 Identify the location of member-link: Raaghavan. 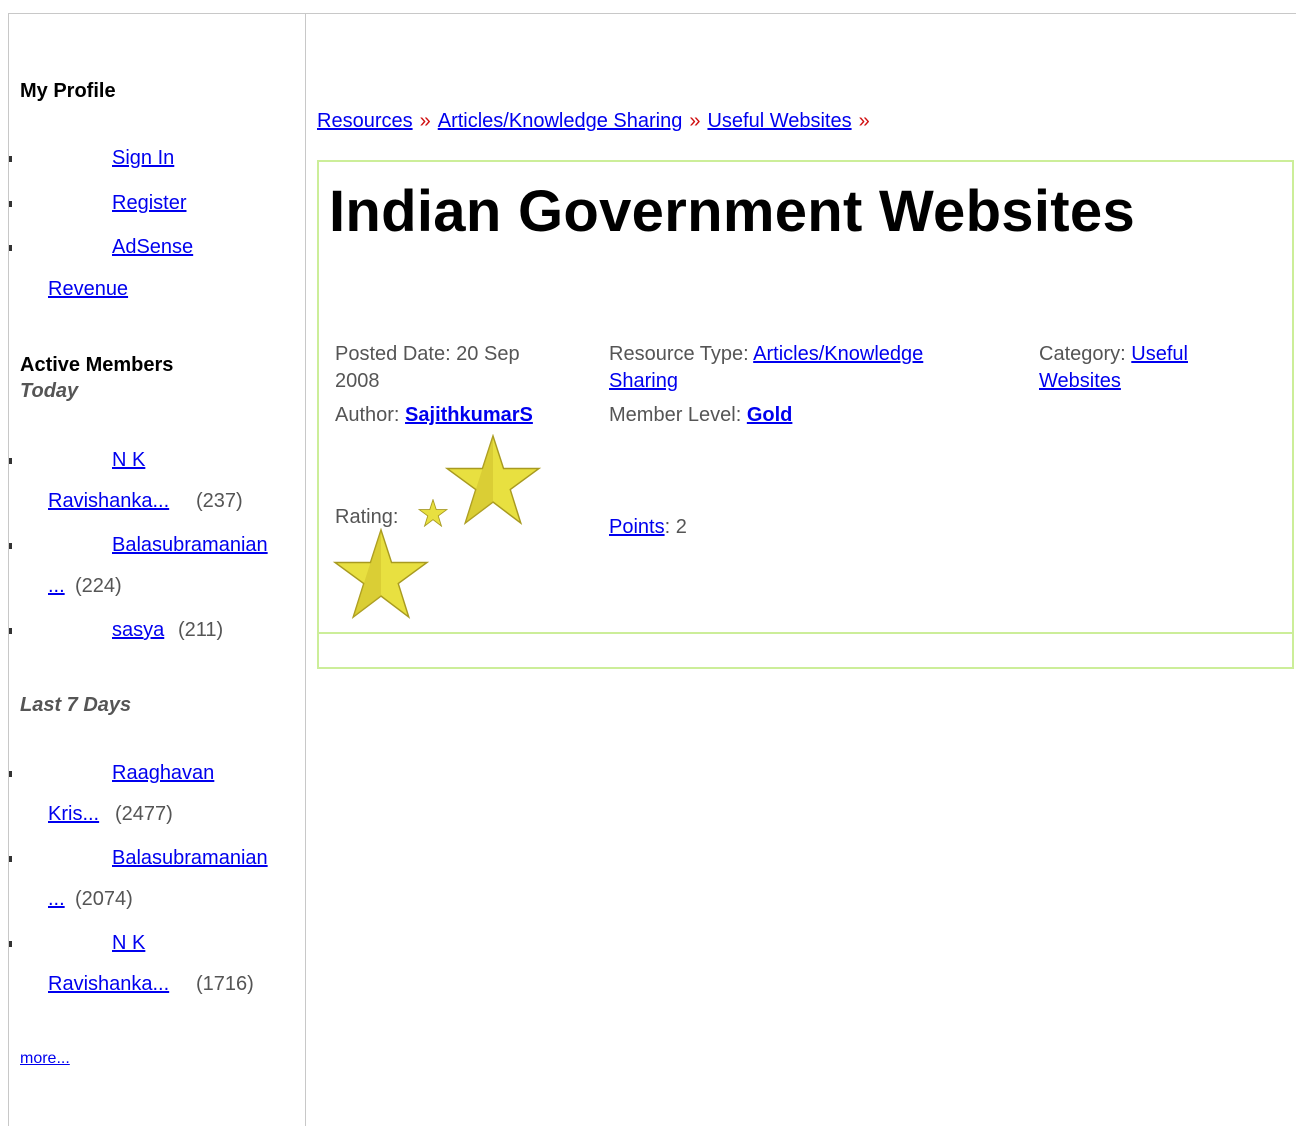
(163, 773).